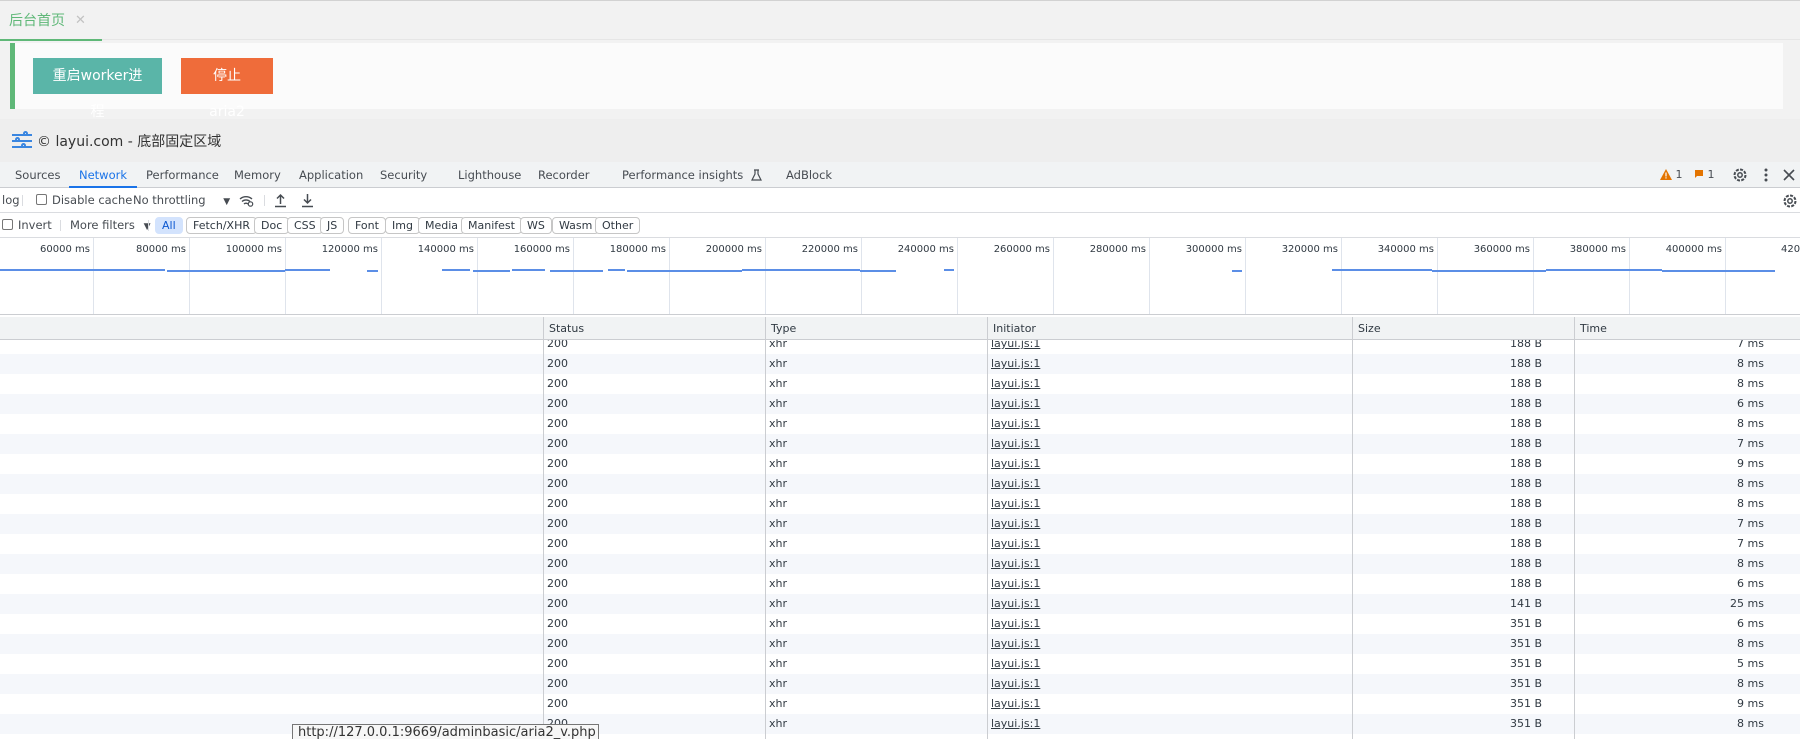 The height and width of the screenshot is (739, 1800). What do you see at coordinates (181, 200) in the screenshot?
I see `throttling-select: No throttling ▼` at bounding box center [181, 200].